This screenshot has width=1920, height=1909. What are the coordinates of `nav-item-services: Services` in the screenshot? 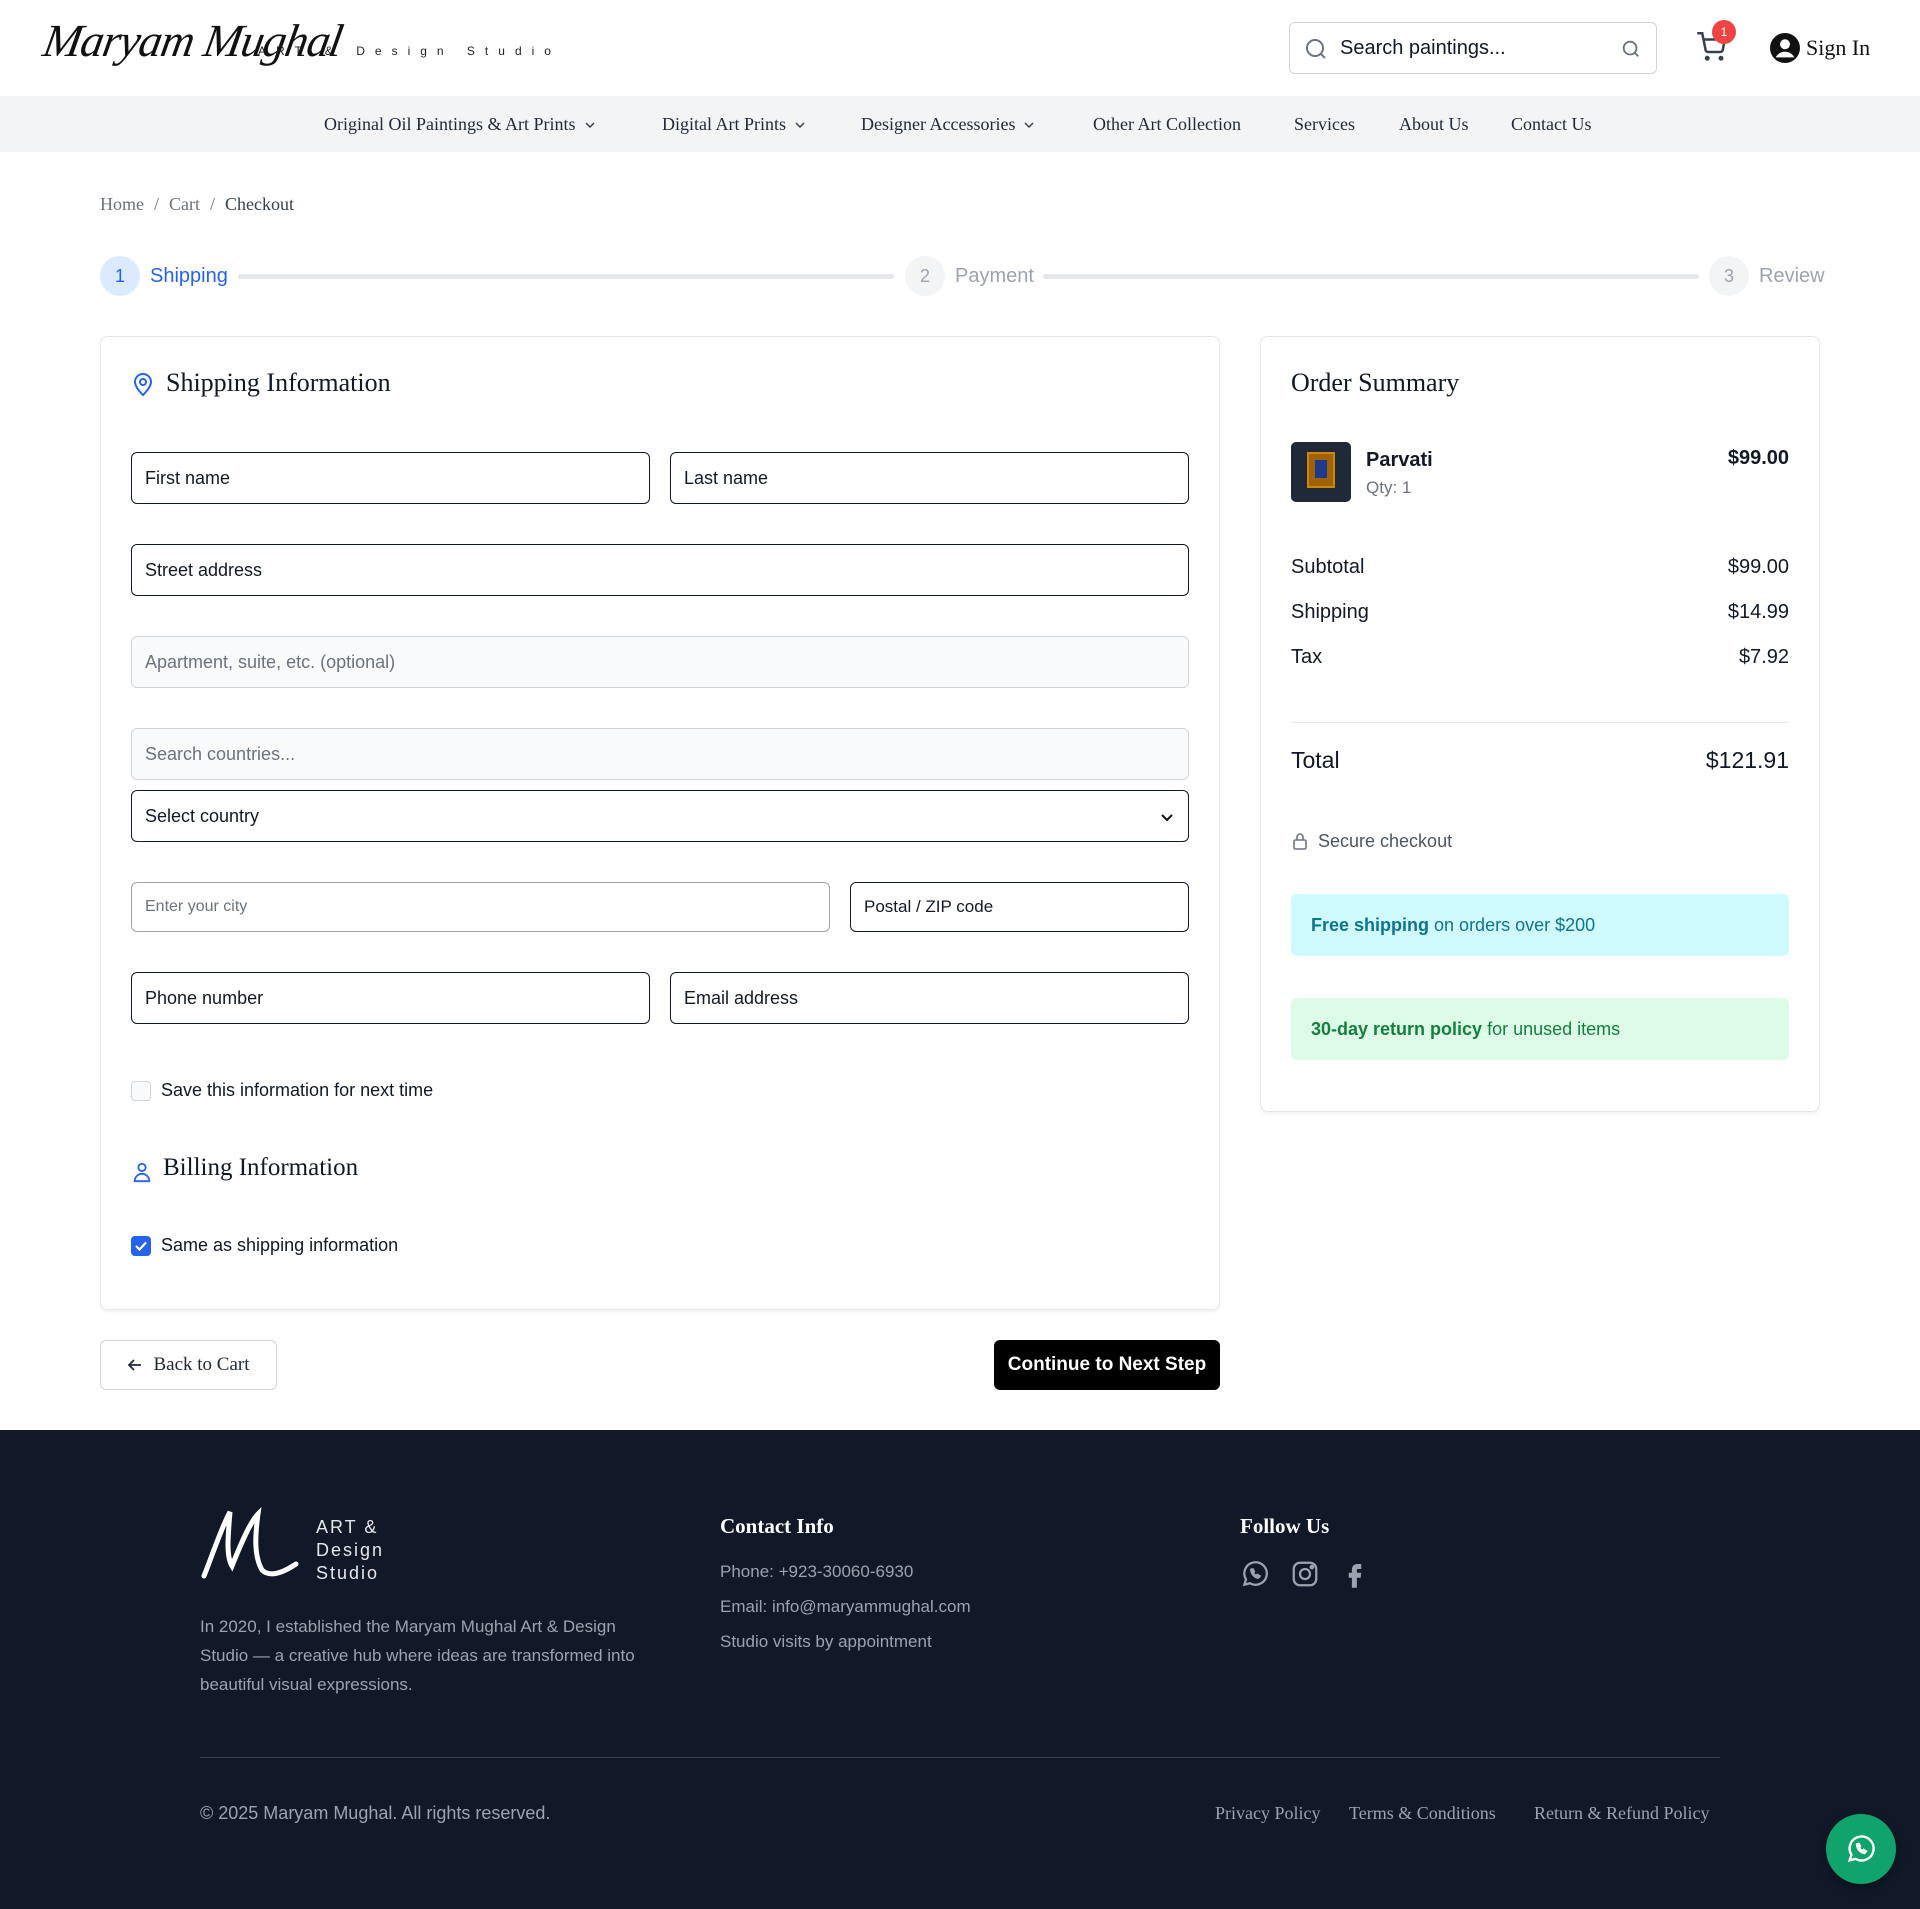 It's located at (1324, 124).